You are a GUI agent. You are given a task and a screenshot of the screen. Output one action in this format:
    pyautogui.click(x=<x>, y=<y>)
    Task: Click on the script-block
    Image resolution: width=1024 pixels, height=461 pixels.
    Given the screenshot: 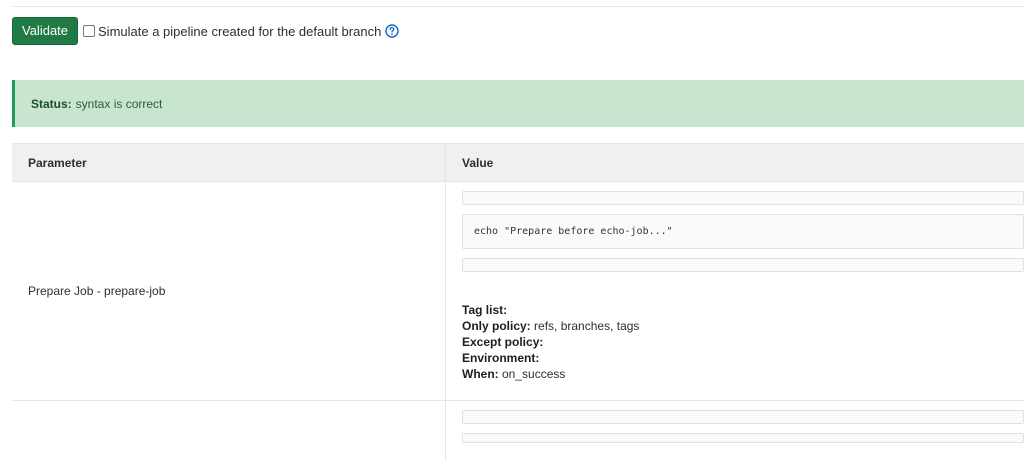 What is the action you would take?
    pyautogui.click(x=743, y=438)
    